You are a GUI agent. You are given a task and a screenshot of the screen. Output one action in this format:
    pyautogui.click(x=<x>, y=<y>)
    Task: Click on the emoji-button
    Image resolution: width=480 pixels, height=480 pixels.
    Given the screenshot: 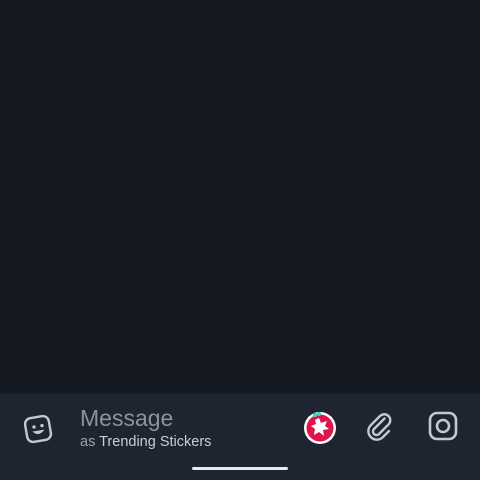 What is the action you would take?
    pyautogui.click(x=38, y=428)
    